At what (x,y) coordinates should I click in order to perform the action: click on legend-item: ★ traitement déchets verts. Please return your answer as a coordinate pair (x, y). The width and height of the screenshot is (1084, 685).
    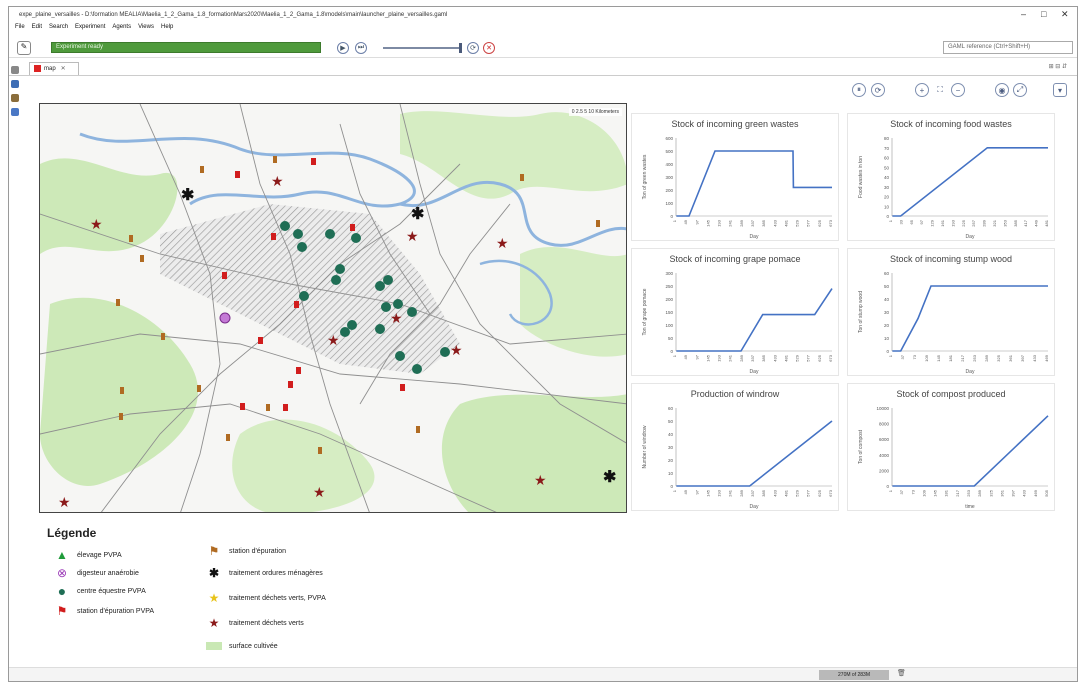
    Looking at the image, I should click on (254, 623).